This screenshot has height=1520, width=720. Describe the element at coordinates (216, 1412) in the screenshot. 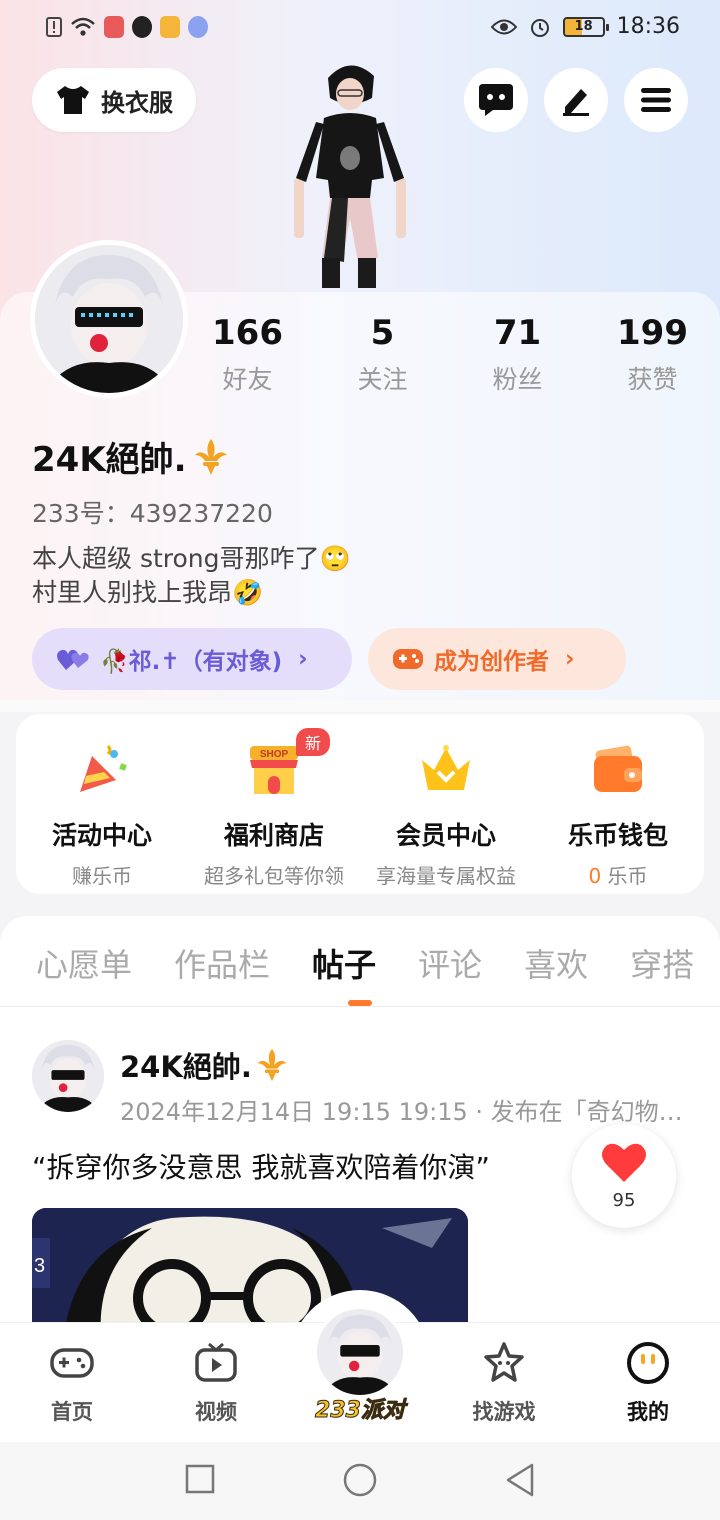

I see `nav-label: 视频` at that location.